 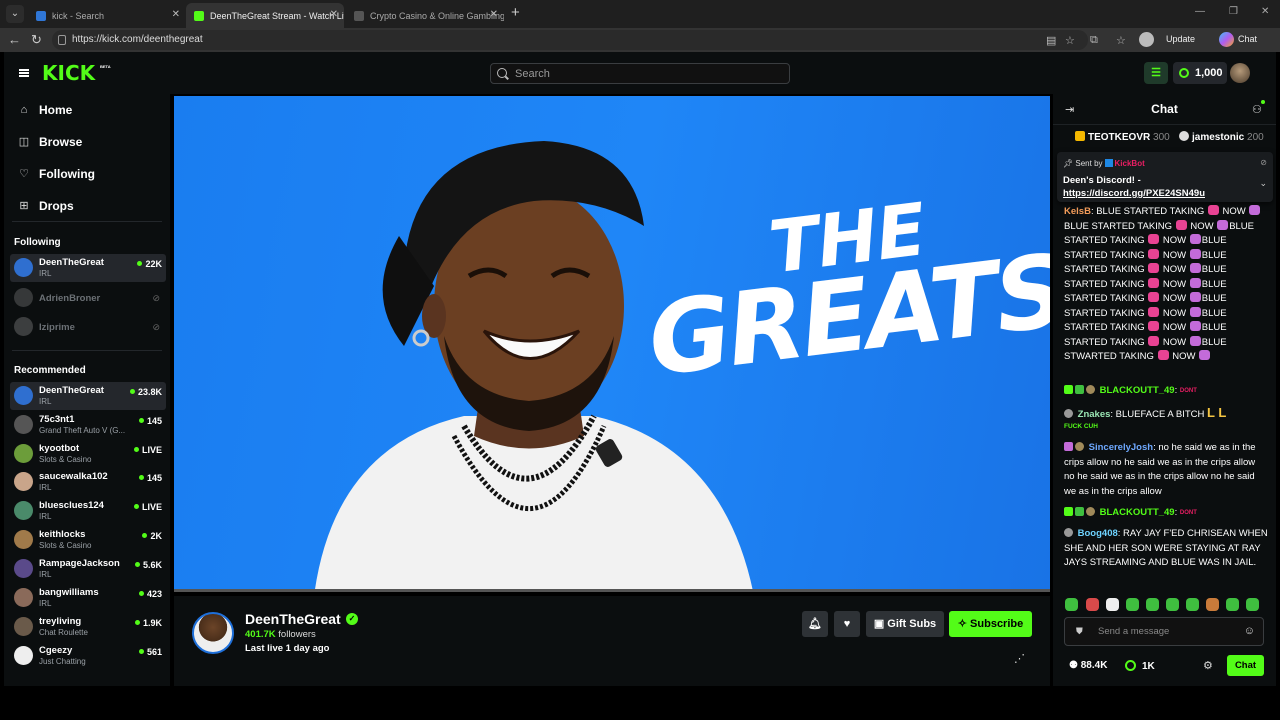 What do you see at coordinates (1247, 39) in the screenshot?
I see `copilot-chat-button: Chat` at bounding box center [1247, 39].